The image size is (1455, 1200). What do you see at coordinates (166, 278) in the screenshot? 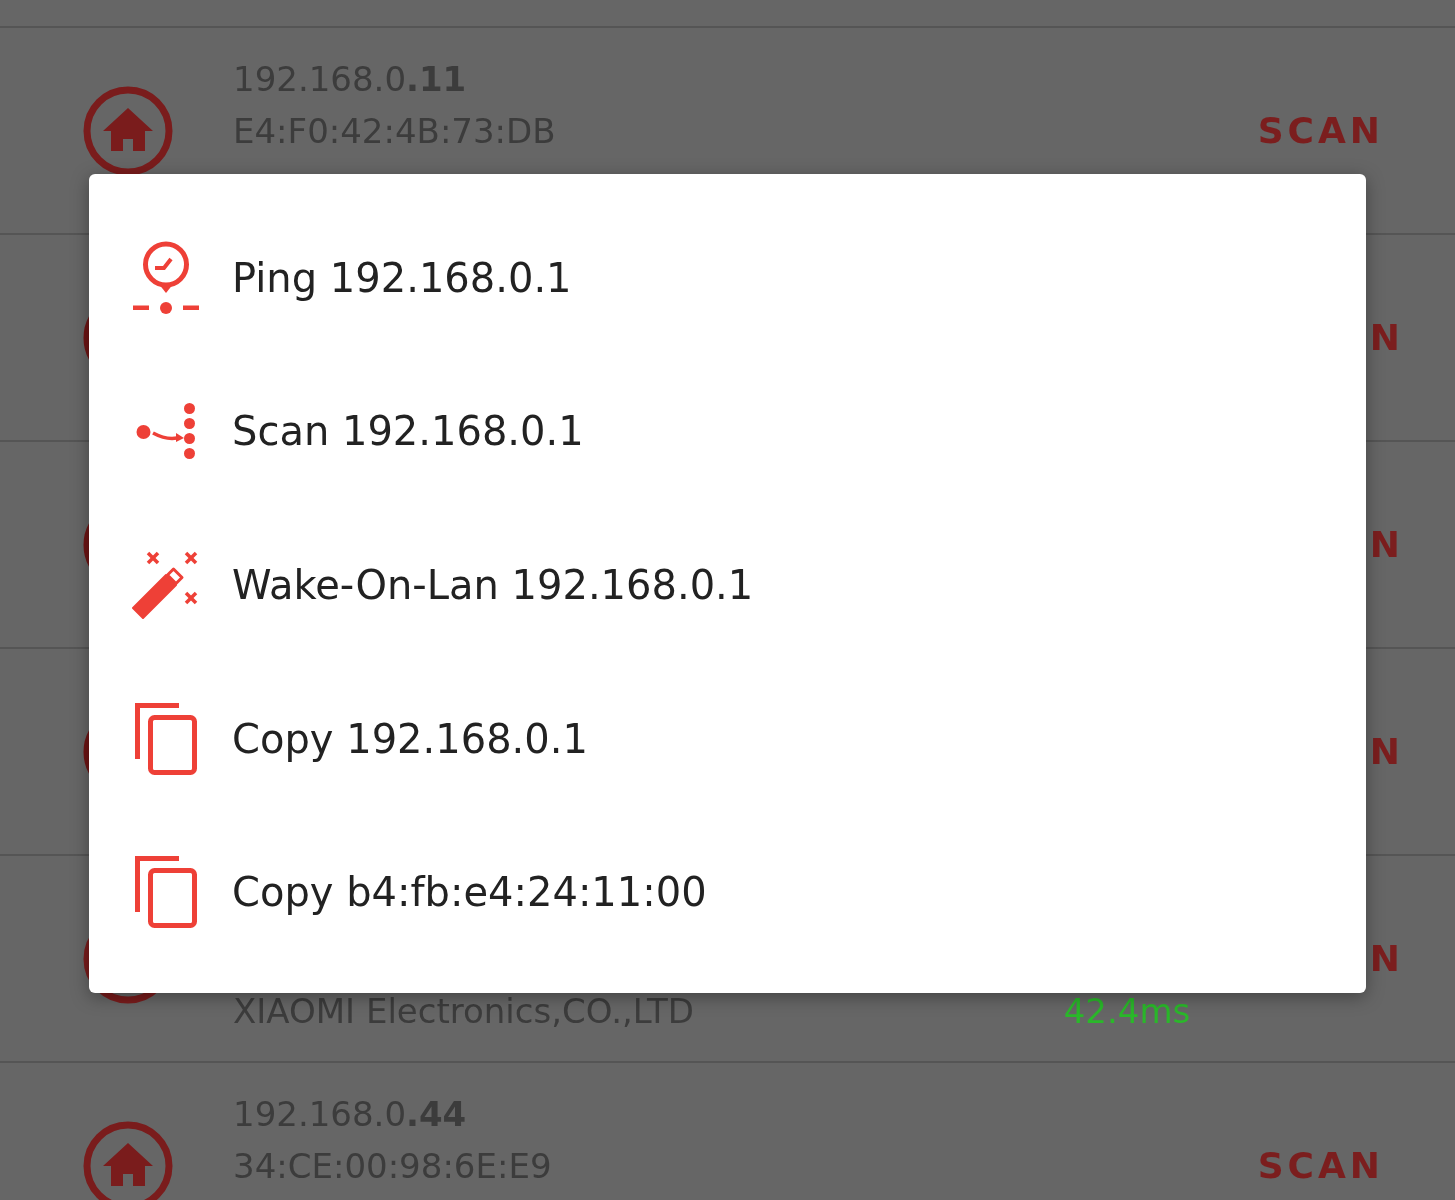
I see `clock-pin-icon` at bounding box center [166, 278].